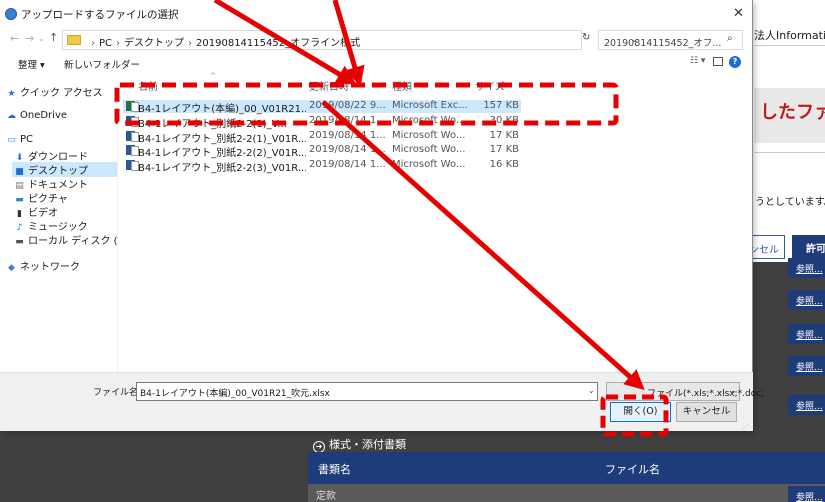  Describe the element at coordinates (61, 93) in the screenshot. I see `nav-label: クイック アクセス` at that location.